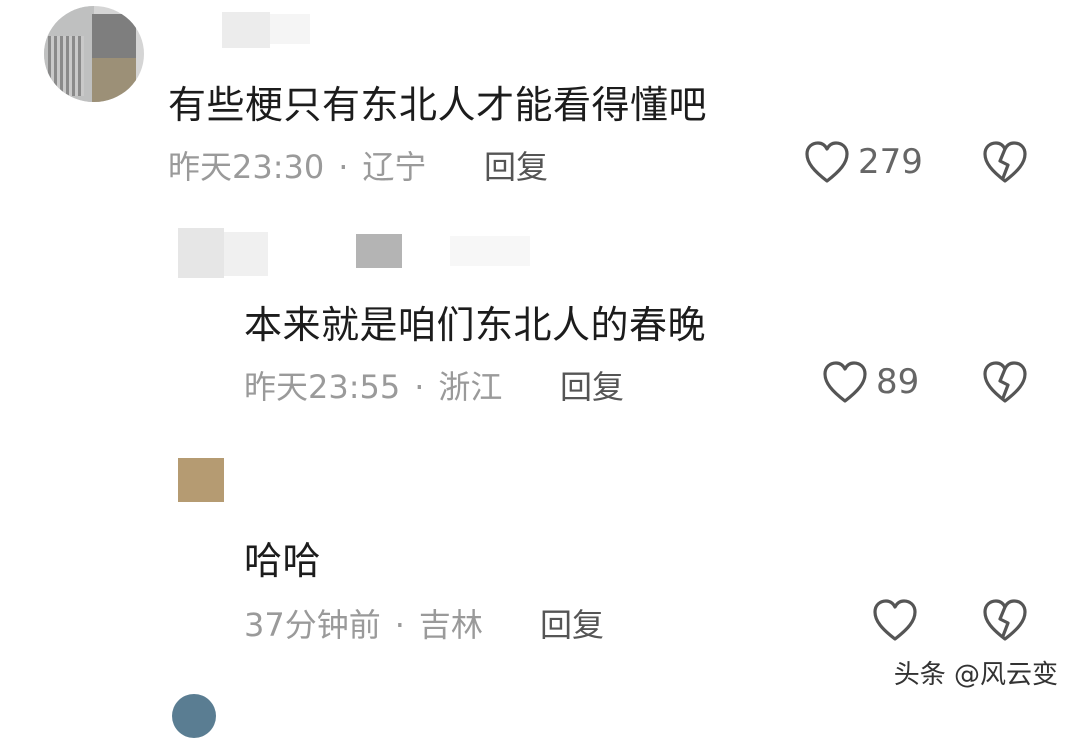 The image size is (1080, 738). Describe the element at coordinates (898, 382) in the screenshot. I see `like-count: 89` at that location.